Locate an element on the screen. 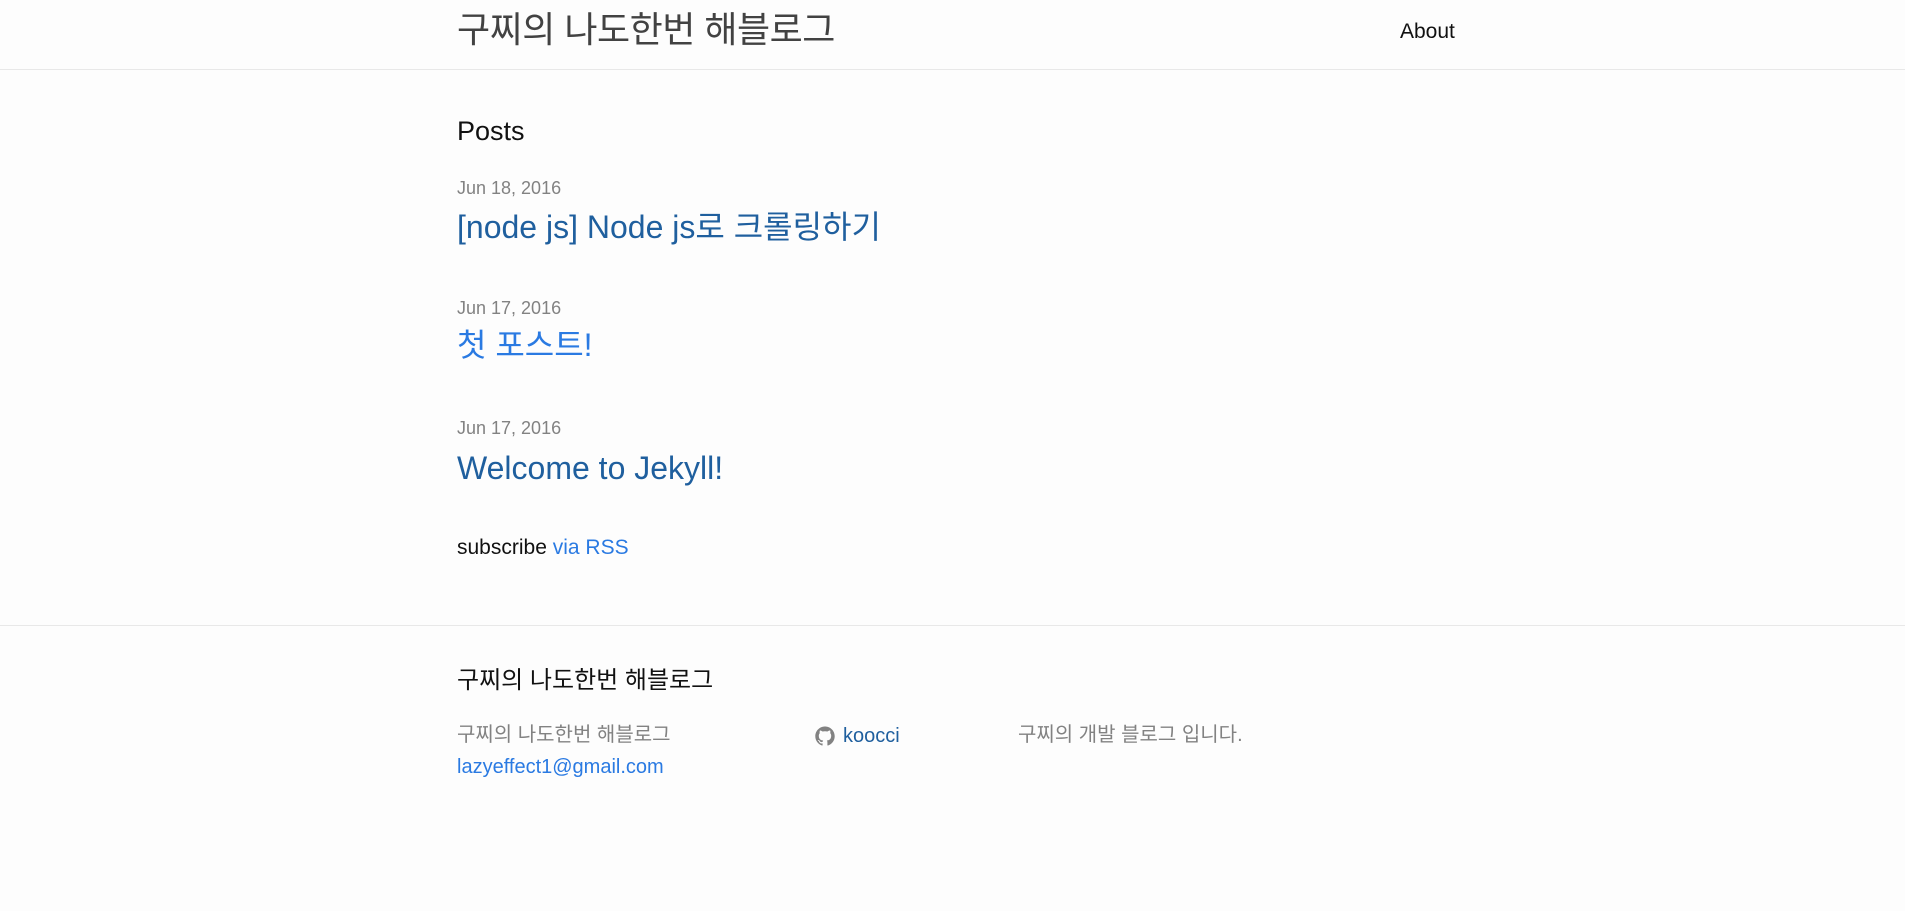 The height and width of the screenshot is (911, 1905). nav-about-link: About is located at coordinates (1427, 32).